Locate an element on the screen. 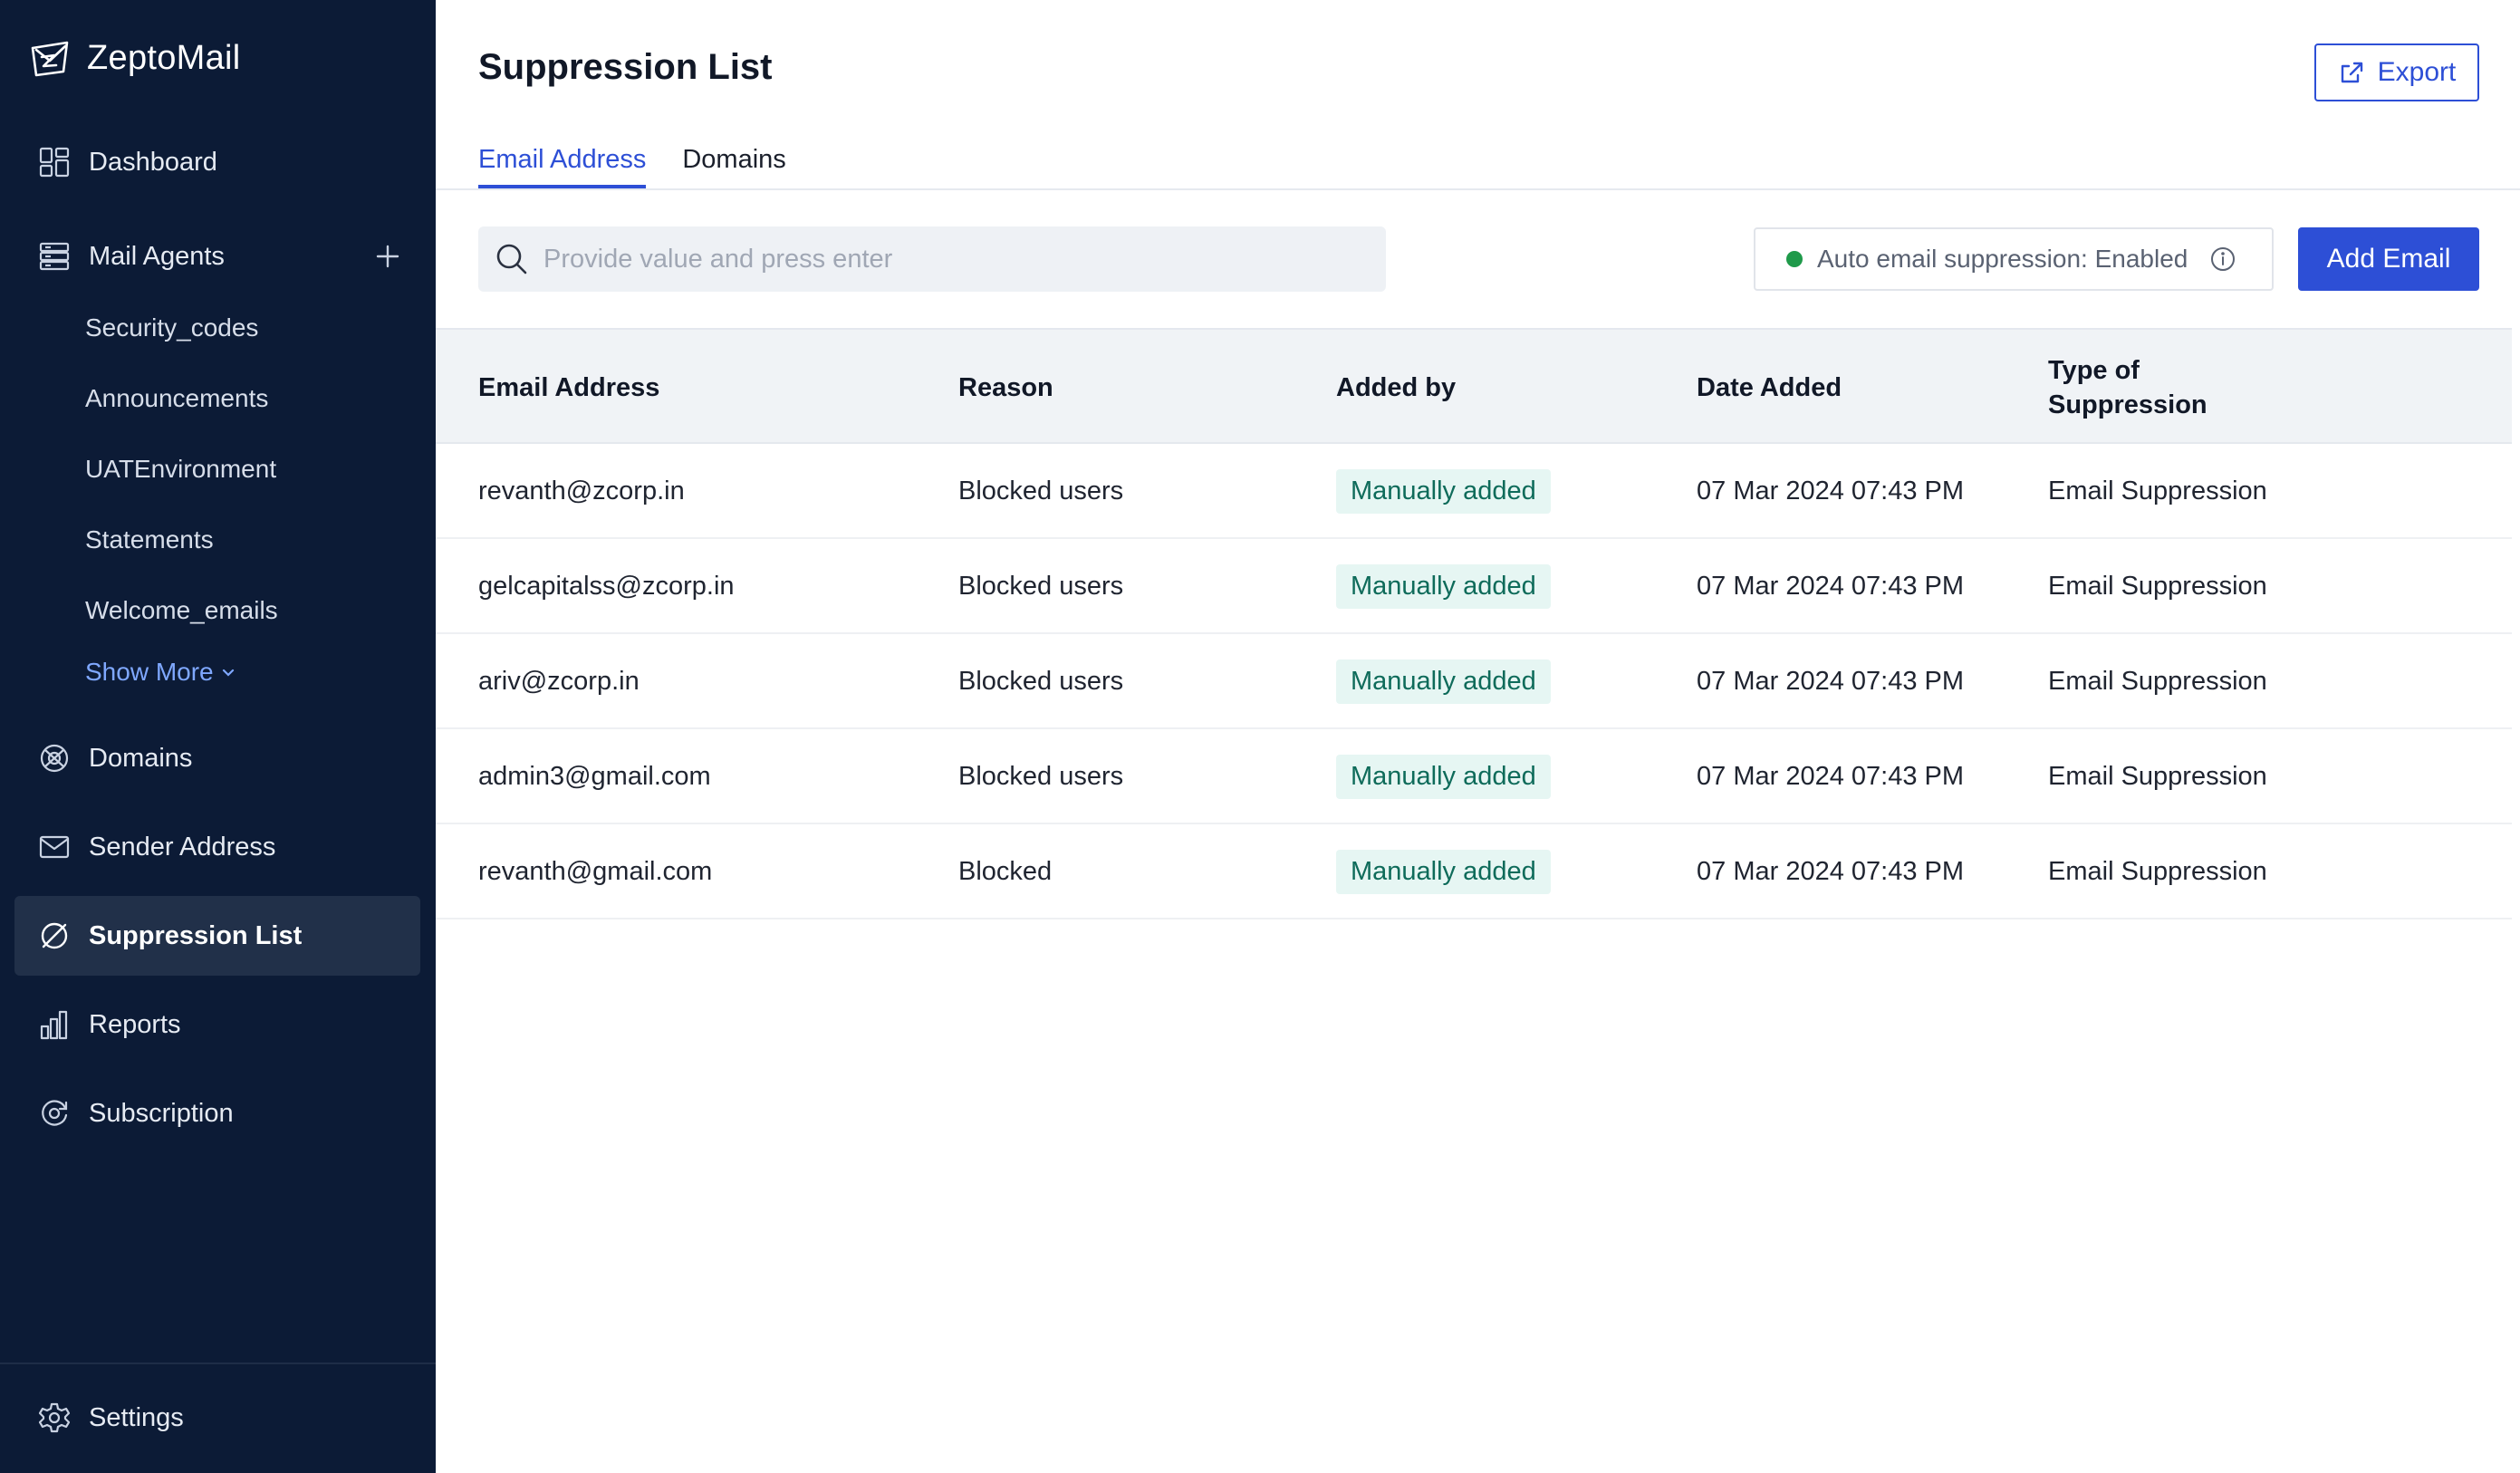 The height and width of the screenshot is (1473, 2520). column-header-date-added: Date Added is located at coordinates (1769, 388).